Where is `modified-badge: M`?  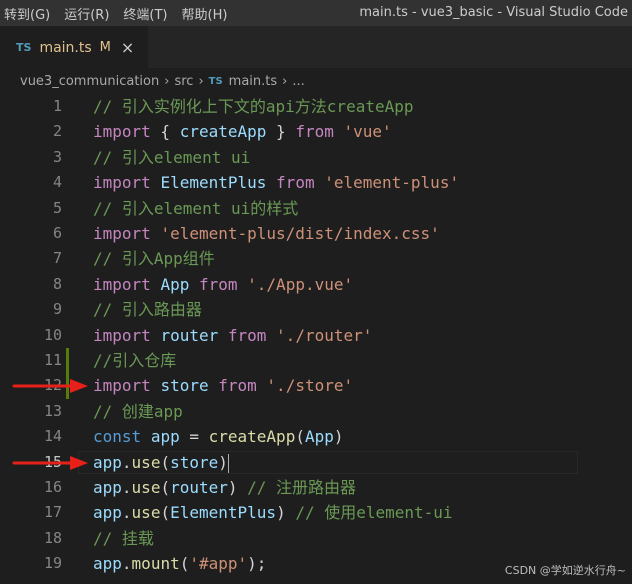 modified-badge: M is located at coordinates (105, 47).